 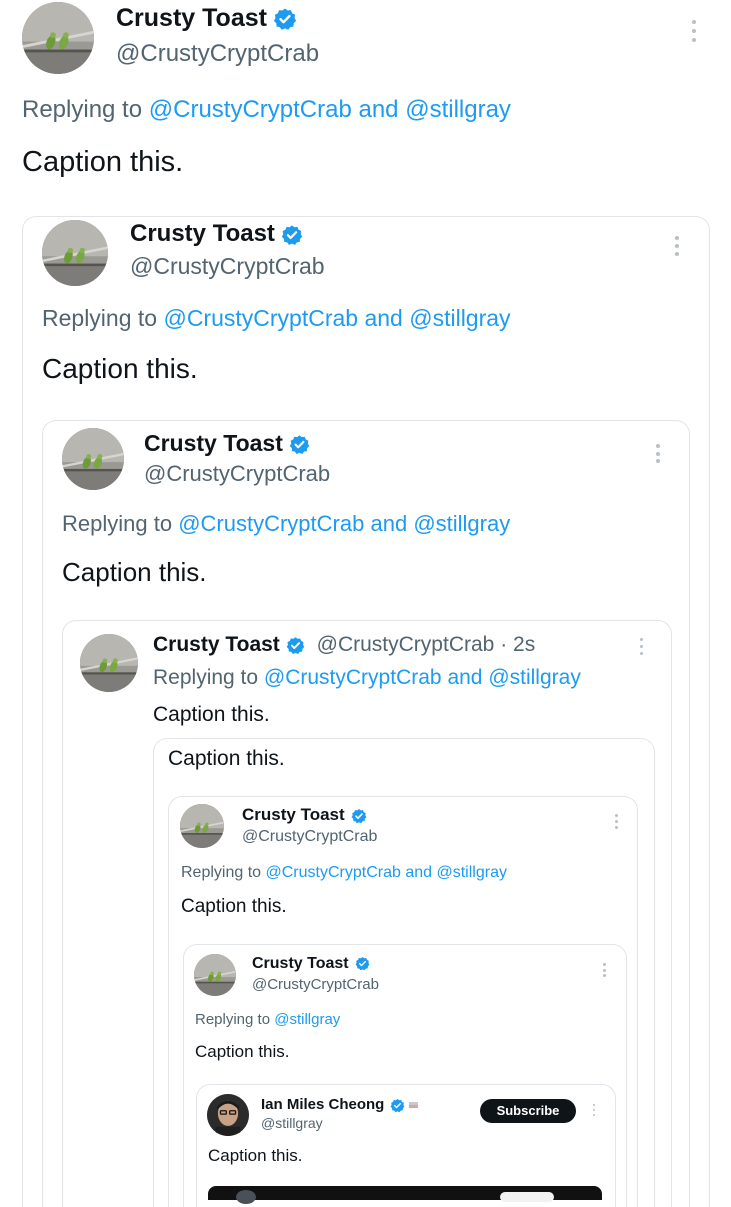 What do you see at coordinates (528, 1111) in the screenshot?
I see `subscribe-button: Subscribe` at bounding box center [528, 1111].